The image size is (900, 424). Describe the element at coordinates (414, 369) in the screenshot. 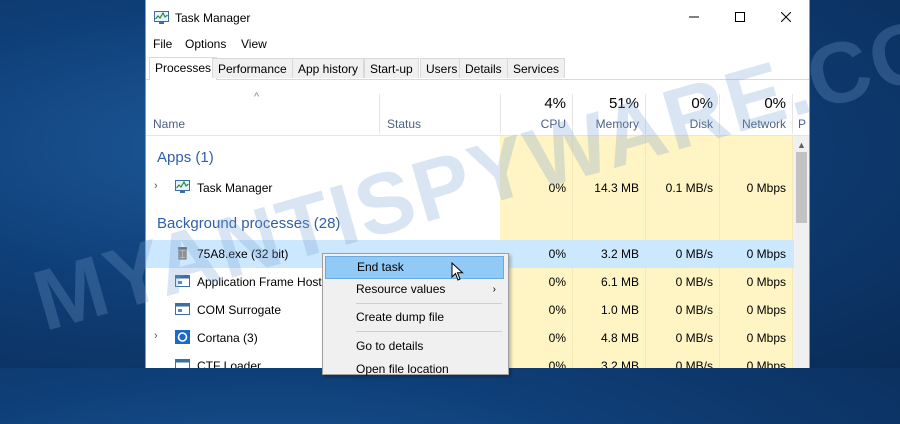

I see `menu-open-file-location: Open file location` at that location.